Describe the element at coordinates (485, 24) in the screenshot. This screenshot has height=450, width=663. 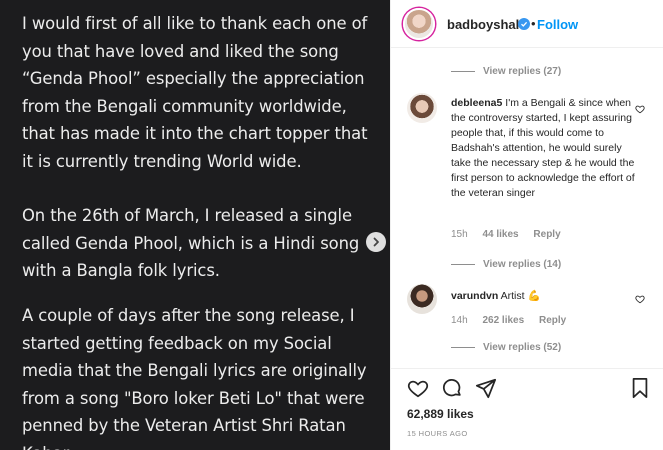
I see `header-username: badboyshah` at that location.